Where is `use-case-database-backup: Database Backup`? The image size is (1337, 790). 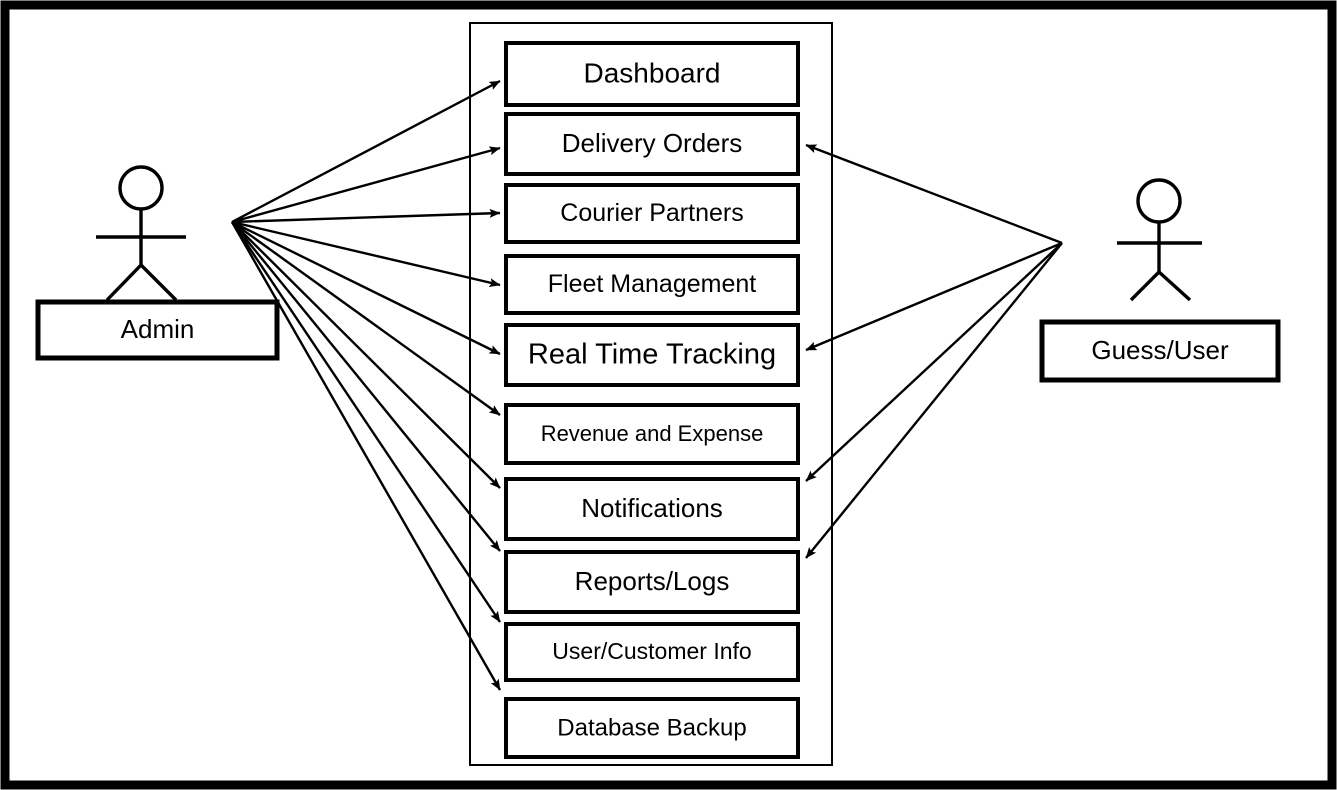 use-case-database-backup: Database Backup is located at coordinates (652, 728).